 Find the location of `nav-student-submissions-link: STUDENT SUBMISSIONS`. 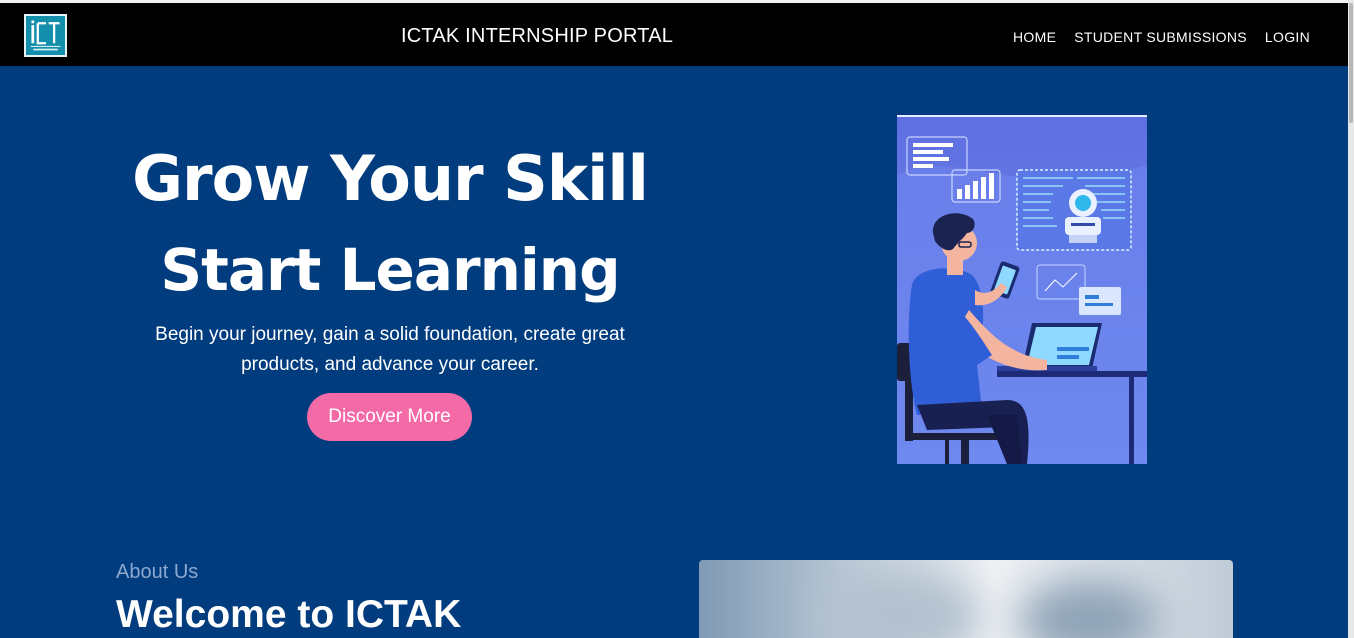

nav-student-submissions-link: STUDENT SUBMISSIONS is located at coordinates (1160, 37).